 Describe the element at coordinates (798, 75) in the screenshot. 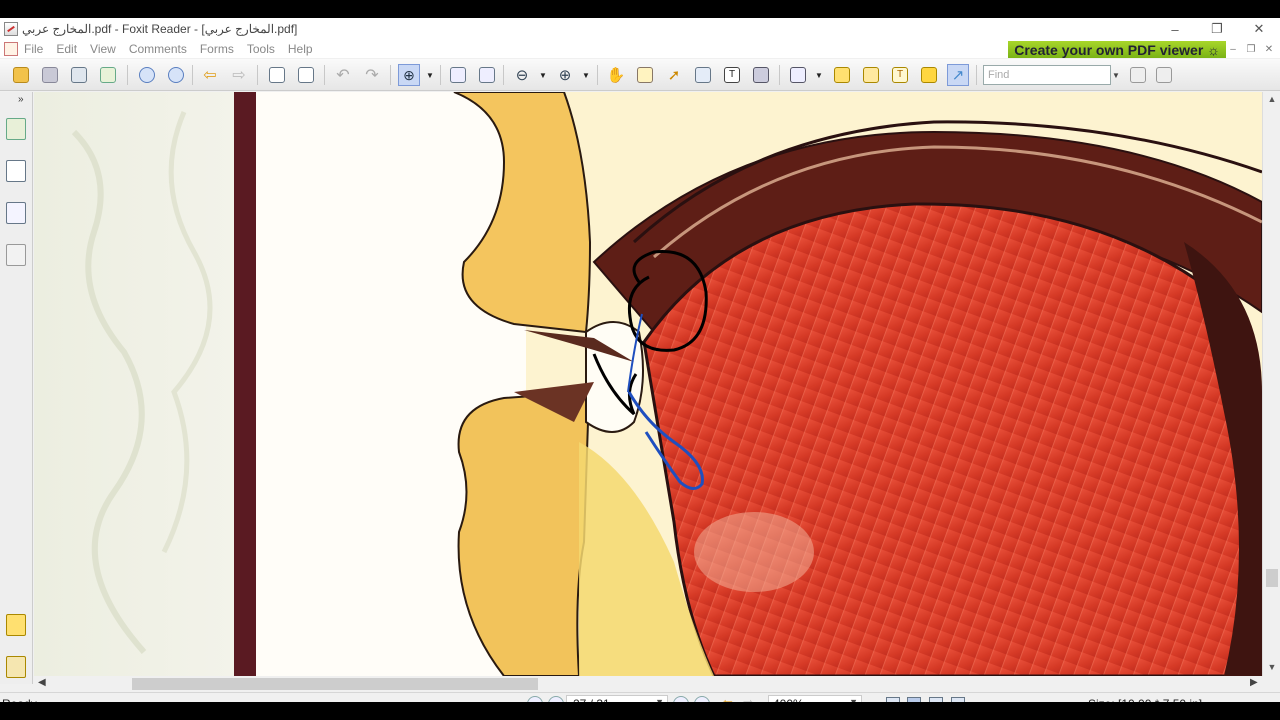

I see `form-tool-icon` at that location.